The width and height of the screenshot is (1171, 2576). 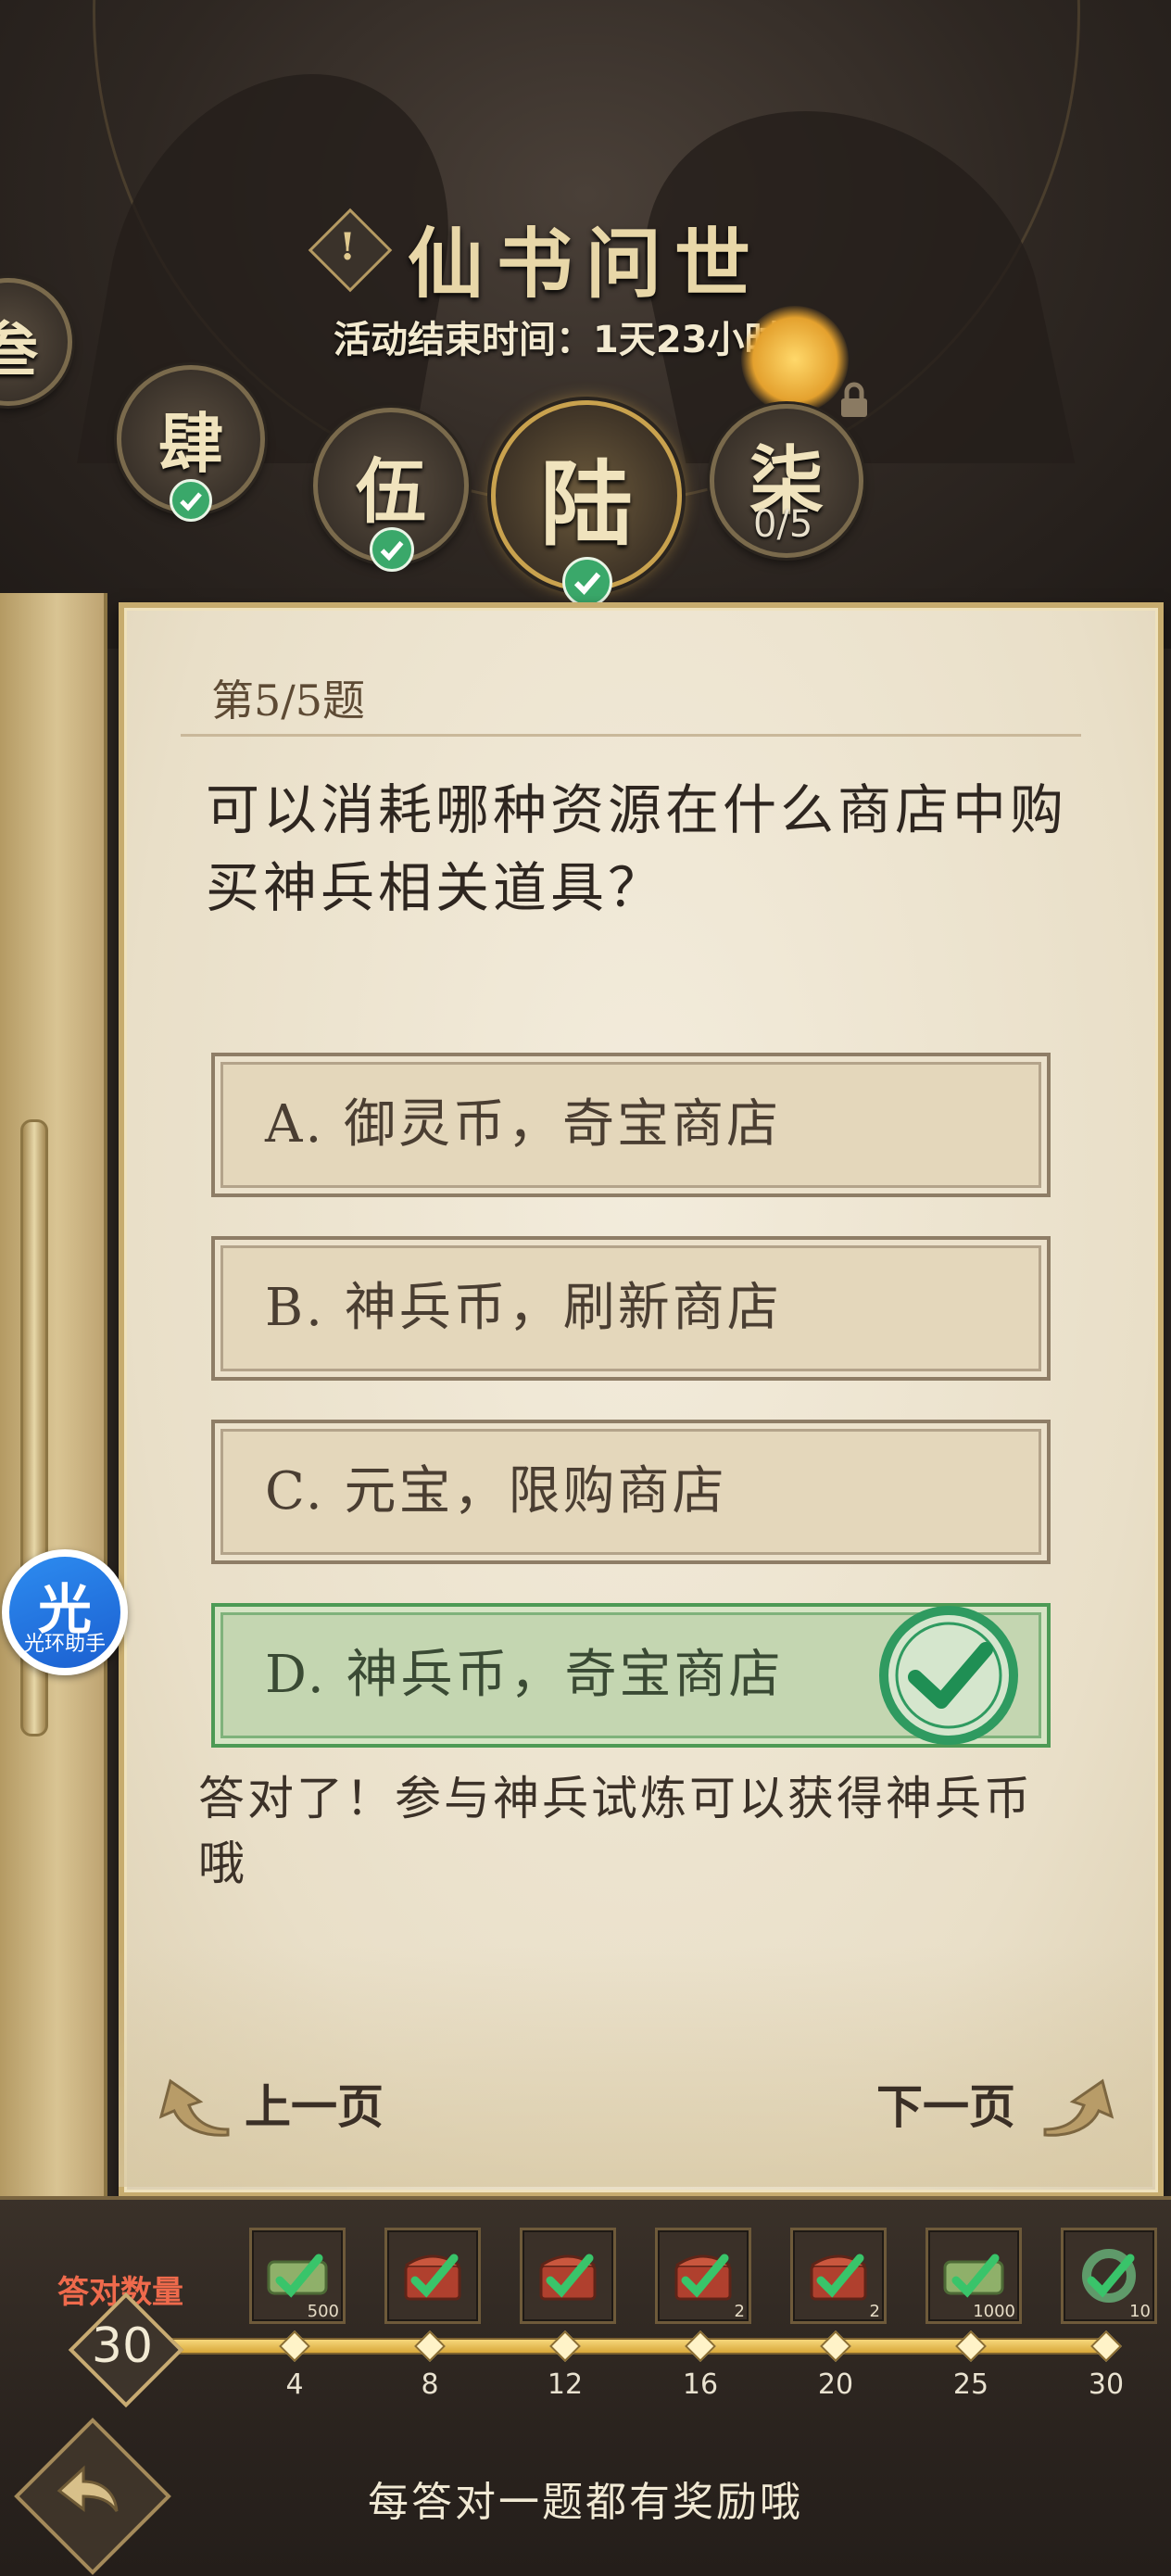 What do you see at coordinates (783, 525) in the screenshot?
I see `chapter-progress: 0/5` at bounding box center [783, 525].